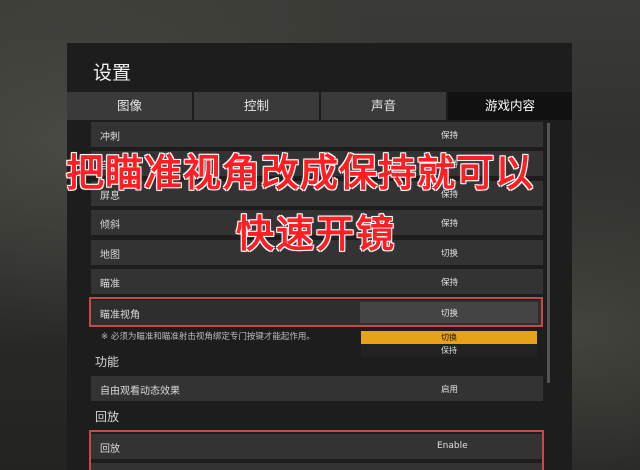  Describe the element at coordinates (449, 337) in the screenshot. I see `dropdown-option-toggle: 切换` at that location.